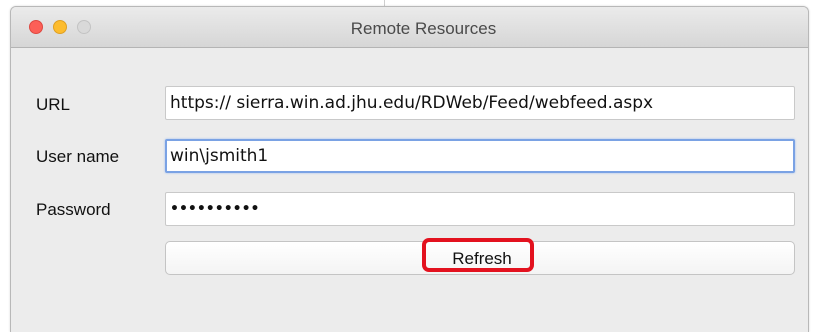 This screenshot has width=817, height=332. What do you see at coordinates (78, 156) in the screenshot?
I see `username-label: User name` at bounding box center [78, 156].